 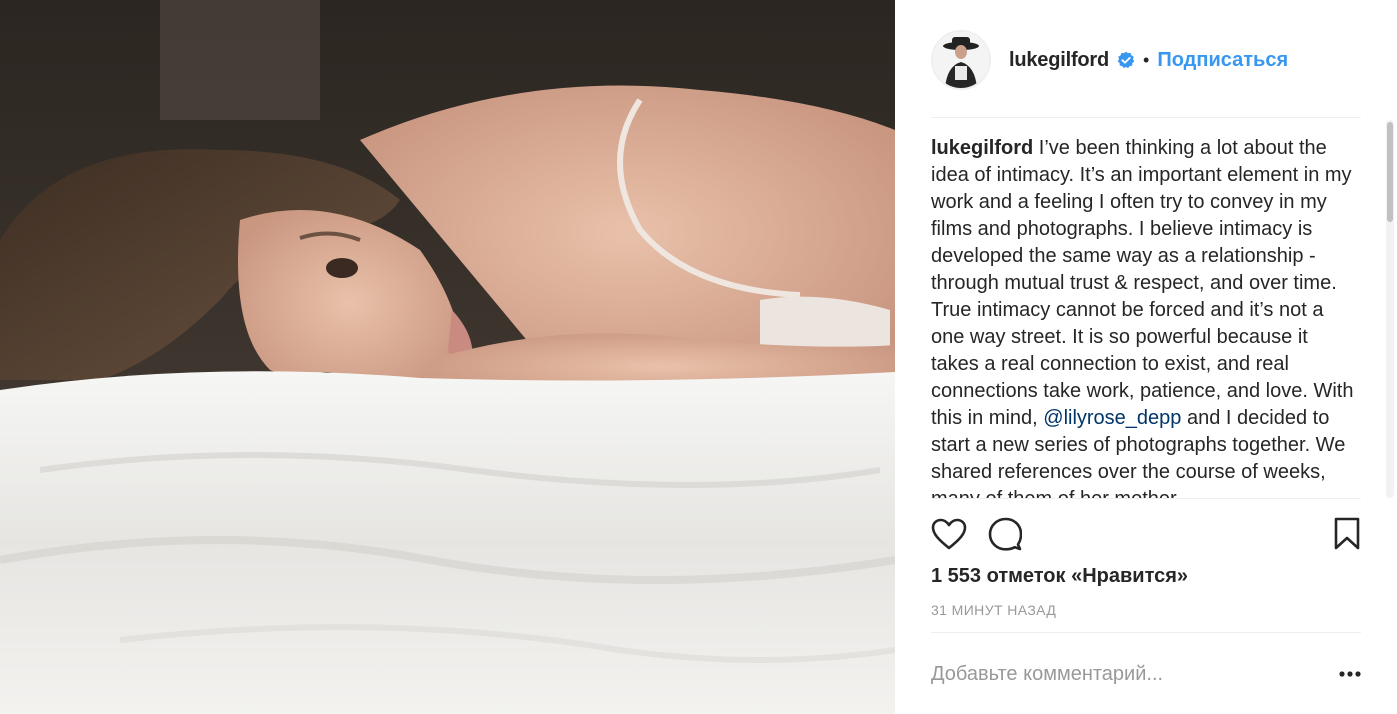 I want to click on bookmark-icon, so click(x=1347, y=533).